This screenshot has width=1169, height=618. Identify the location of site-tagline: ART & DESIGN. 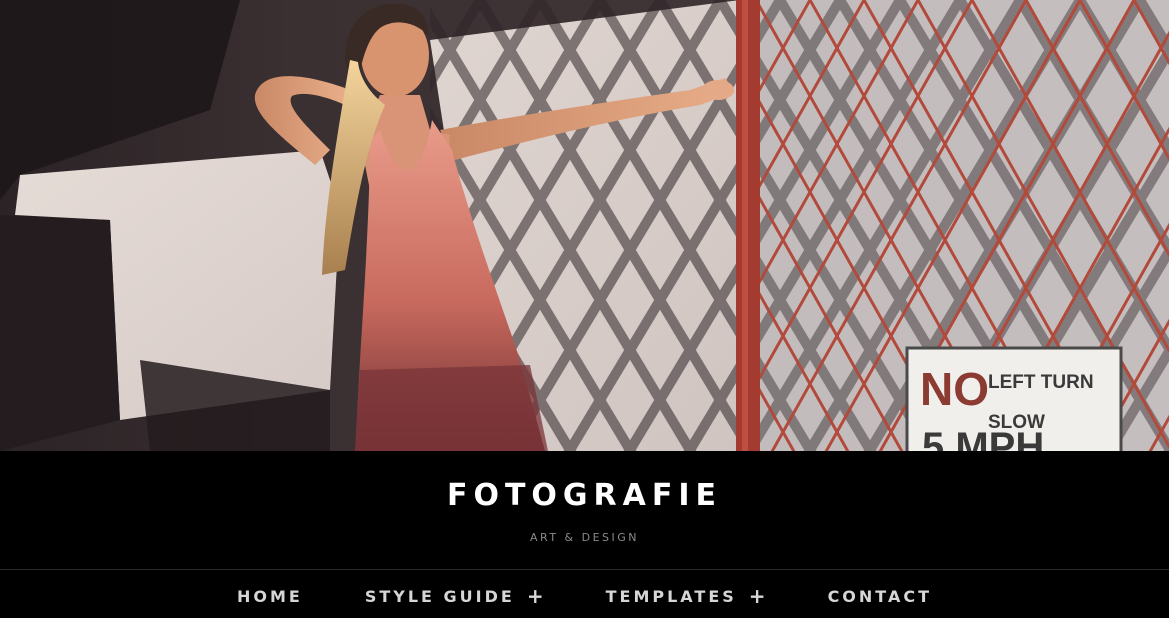
(584, 537).